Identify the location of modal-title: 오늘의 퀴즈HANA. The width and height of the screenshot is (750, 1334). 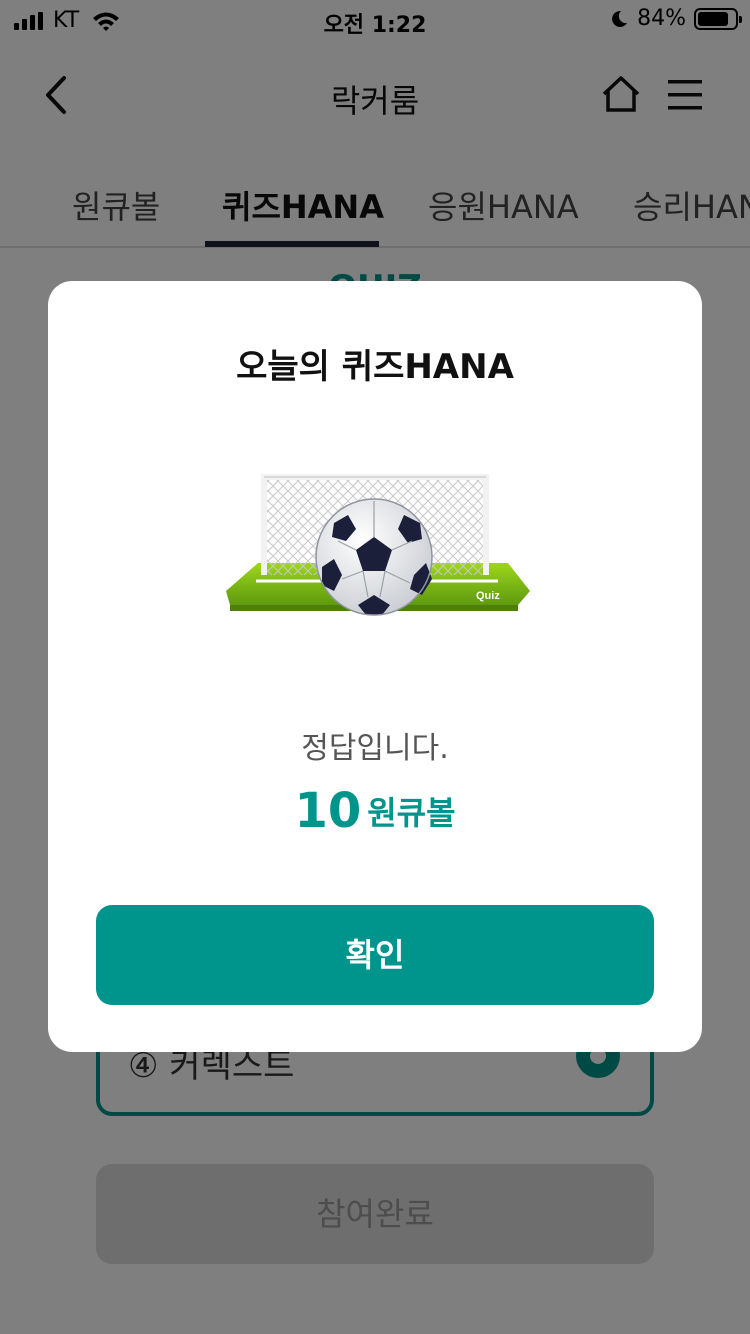
(375, 367).